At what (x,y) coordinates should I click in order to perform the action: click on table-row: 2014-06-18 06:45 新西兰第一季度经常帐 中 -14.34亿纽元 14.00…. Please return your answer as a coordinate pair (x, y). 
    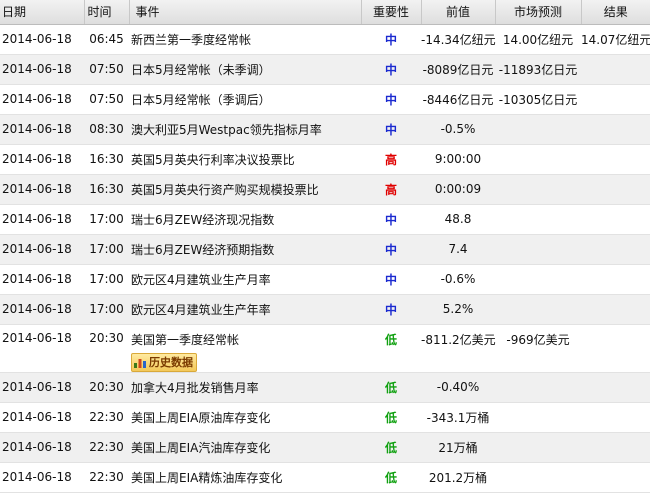
    Looking at the image, I should click on (325, 39).